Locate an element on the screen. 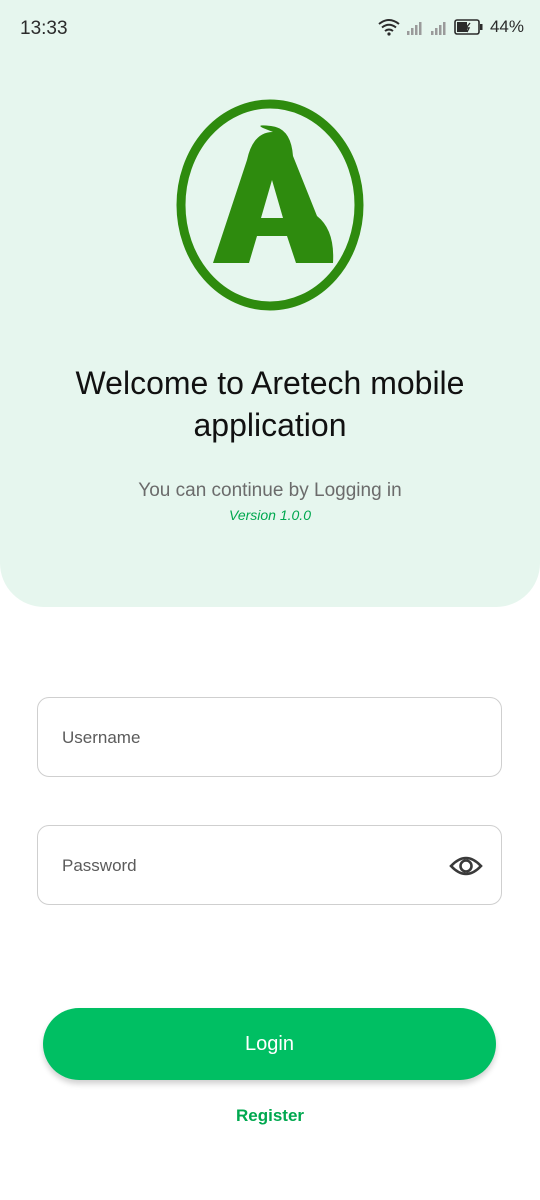 The width and height of the screenshot is (540, 1200). password-field is located at coordinates (269, 865).